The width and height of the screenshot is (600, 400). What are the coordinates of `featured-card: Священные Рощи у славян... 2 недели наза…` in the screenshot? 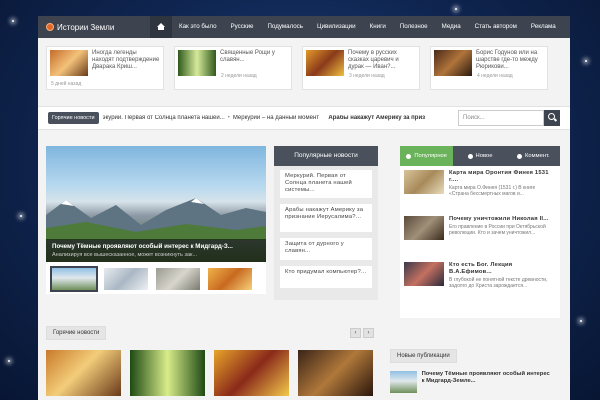 It's located at (233, 68).